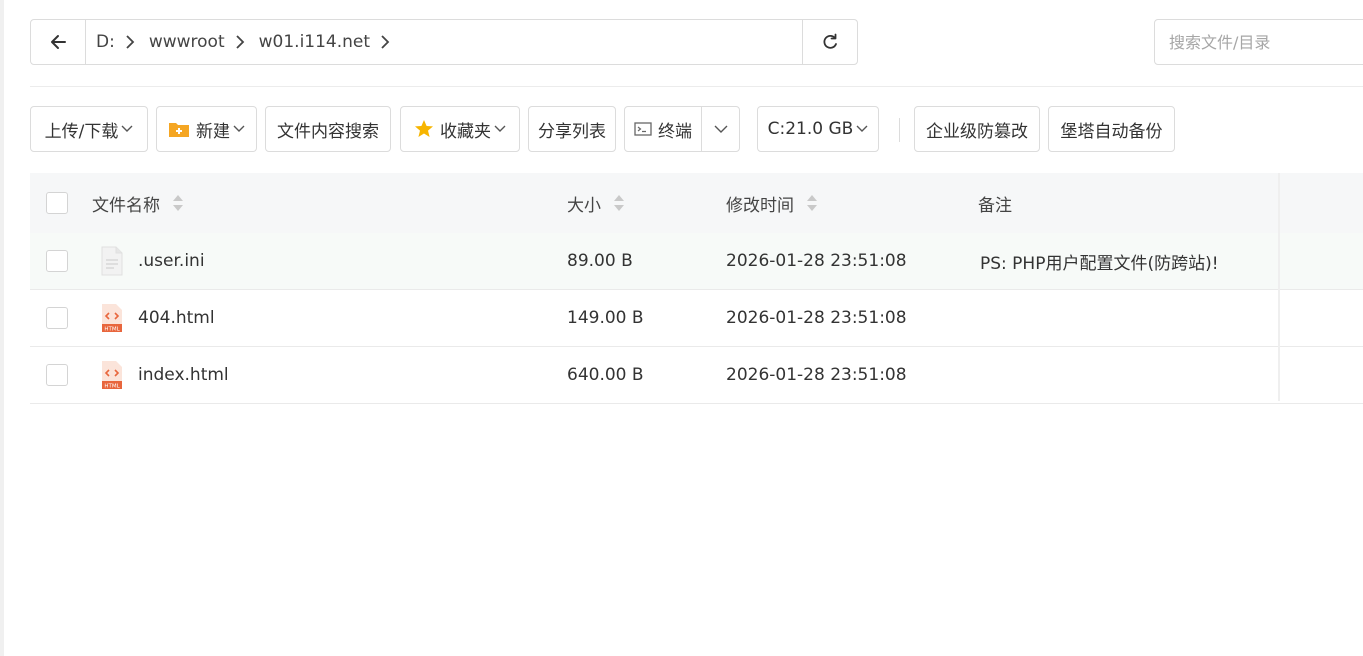 Image resolution: width=1363 pixels, height=656 pixels. What do you see at coordinates (1279, 287) in the screenshot?
I see `column-divider` at bounding box center [1279, 287].